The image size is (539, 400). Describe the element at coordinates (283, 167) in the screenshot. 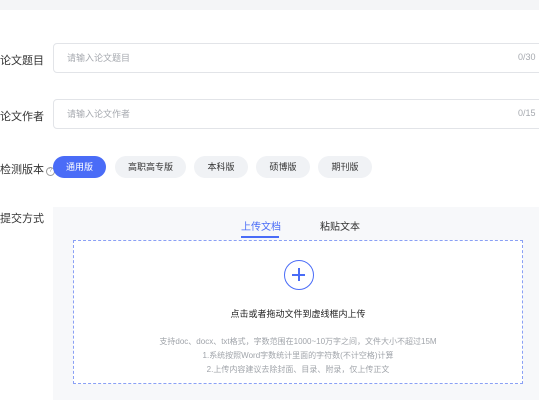

I see `version-option-graduate: 硕博版` at that location.